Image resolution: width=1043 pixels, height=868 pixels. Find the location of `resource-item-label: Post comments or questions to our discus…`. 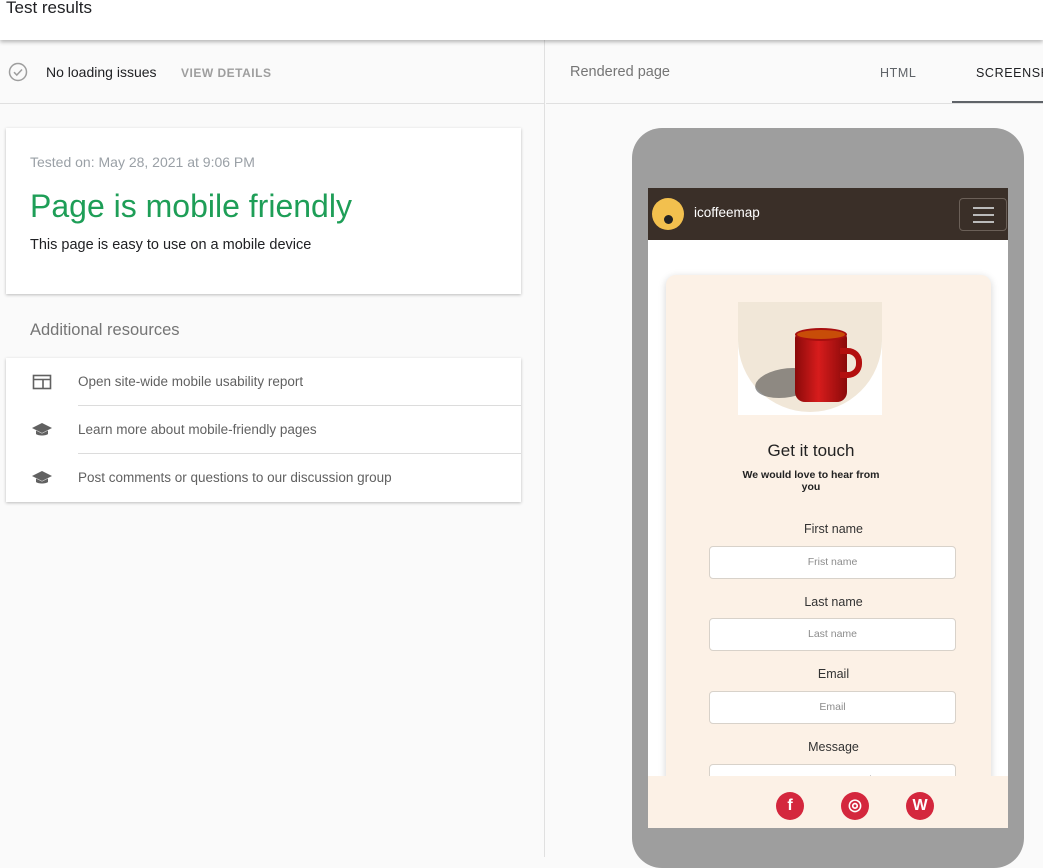

resource-item-label: Post comments or questions to our discus… is located at coordinates (235, 477).